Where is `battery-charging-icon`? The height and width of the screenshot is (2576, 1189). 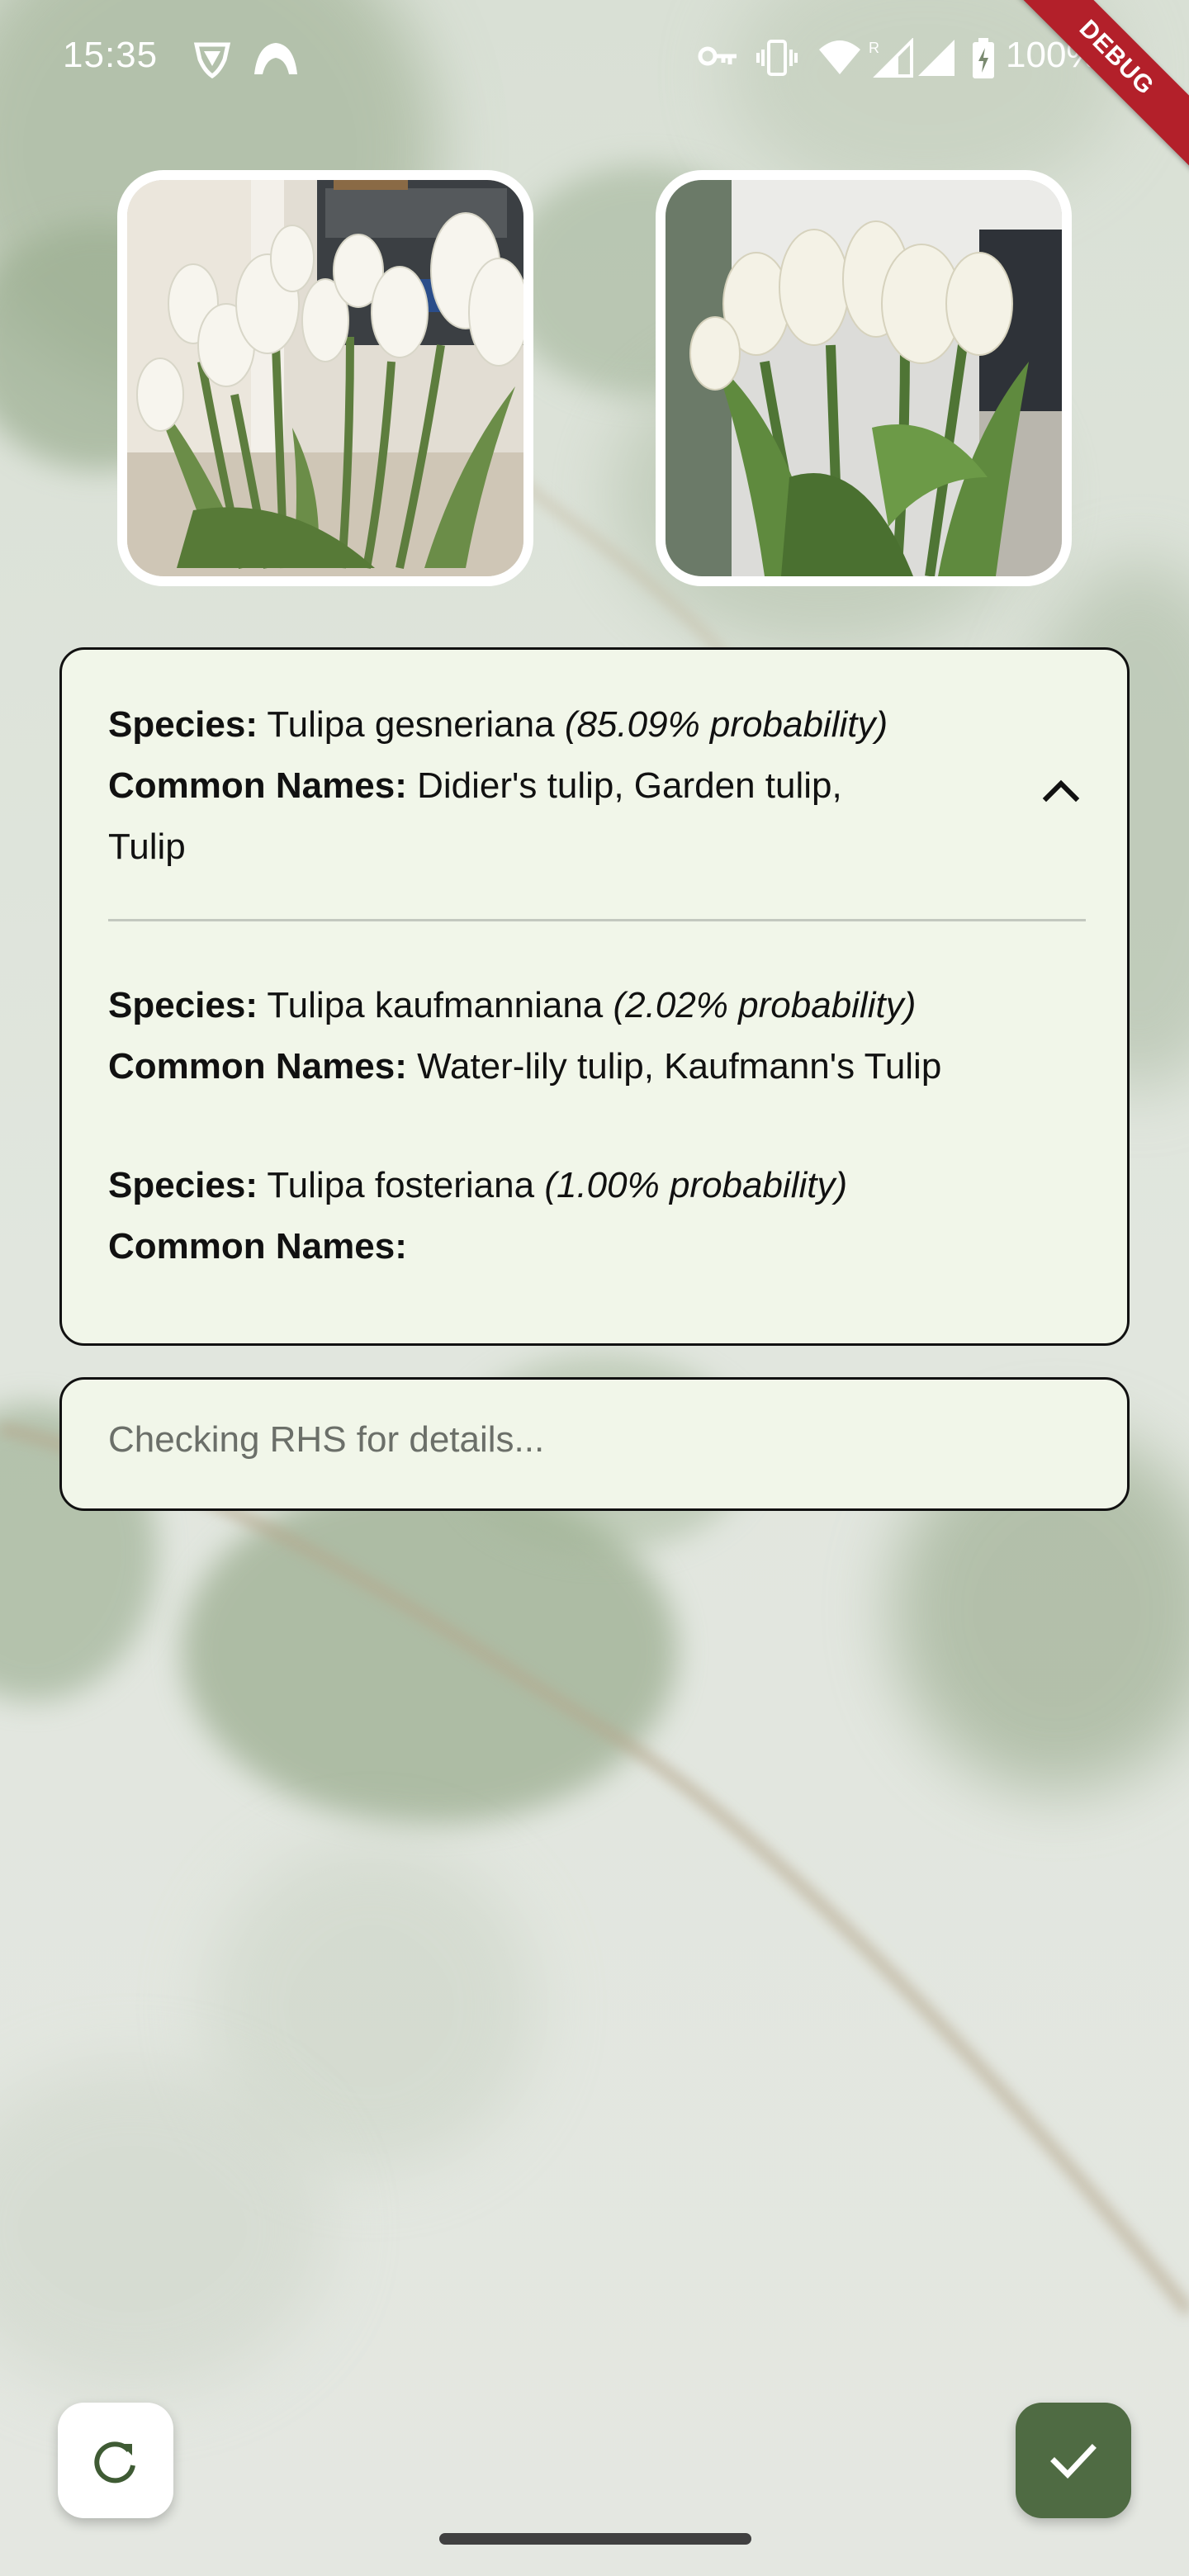 battery-charging-icon is located at coordinates (983, 58).